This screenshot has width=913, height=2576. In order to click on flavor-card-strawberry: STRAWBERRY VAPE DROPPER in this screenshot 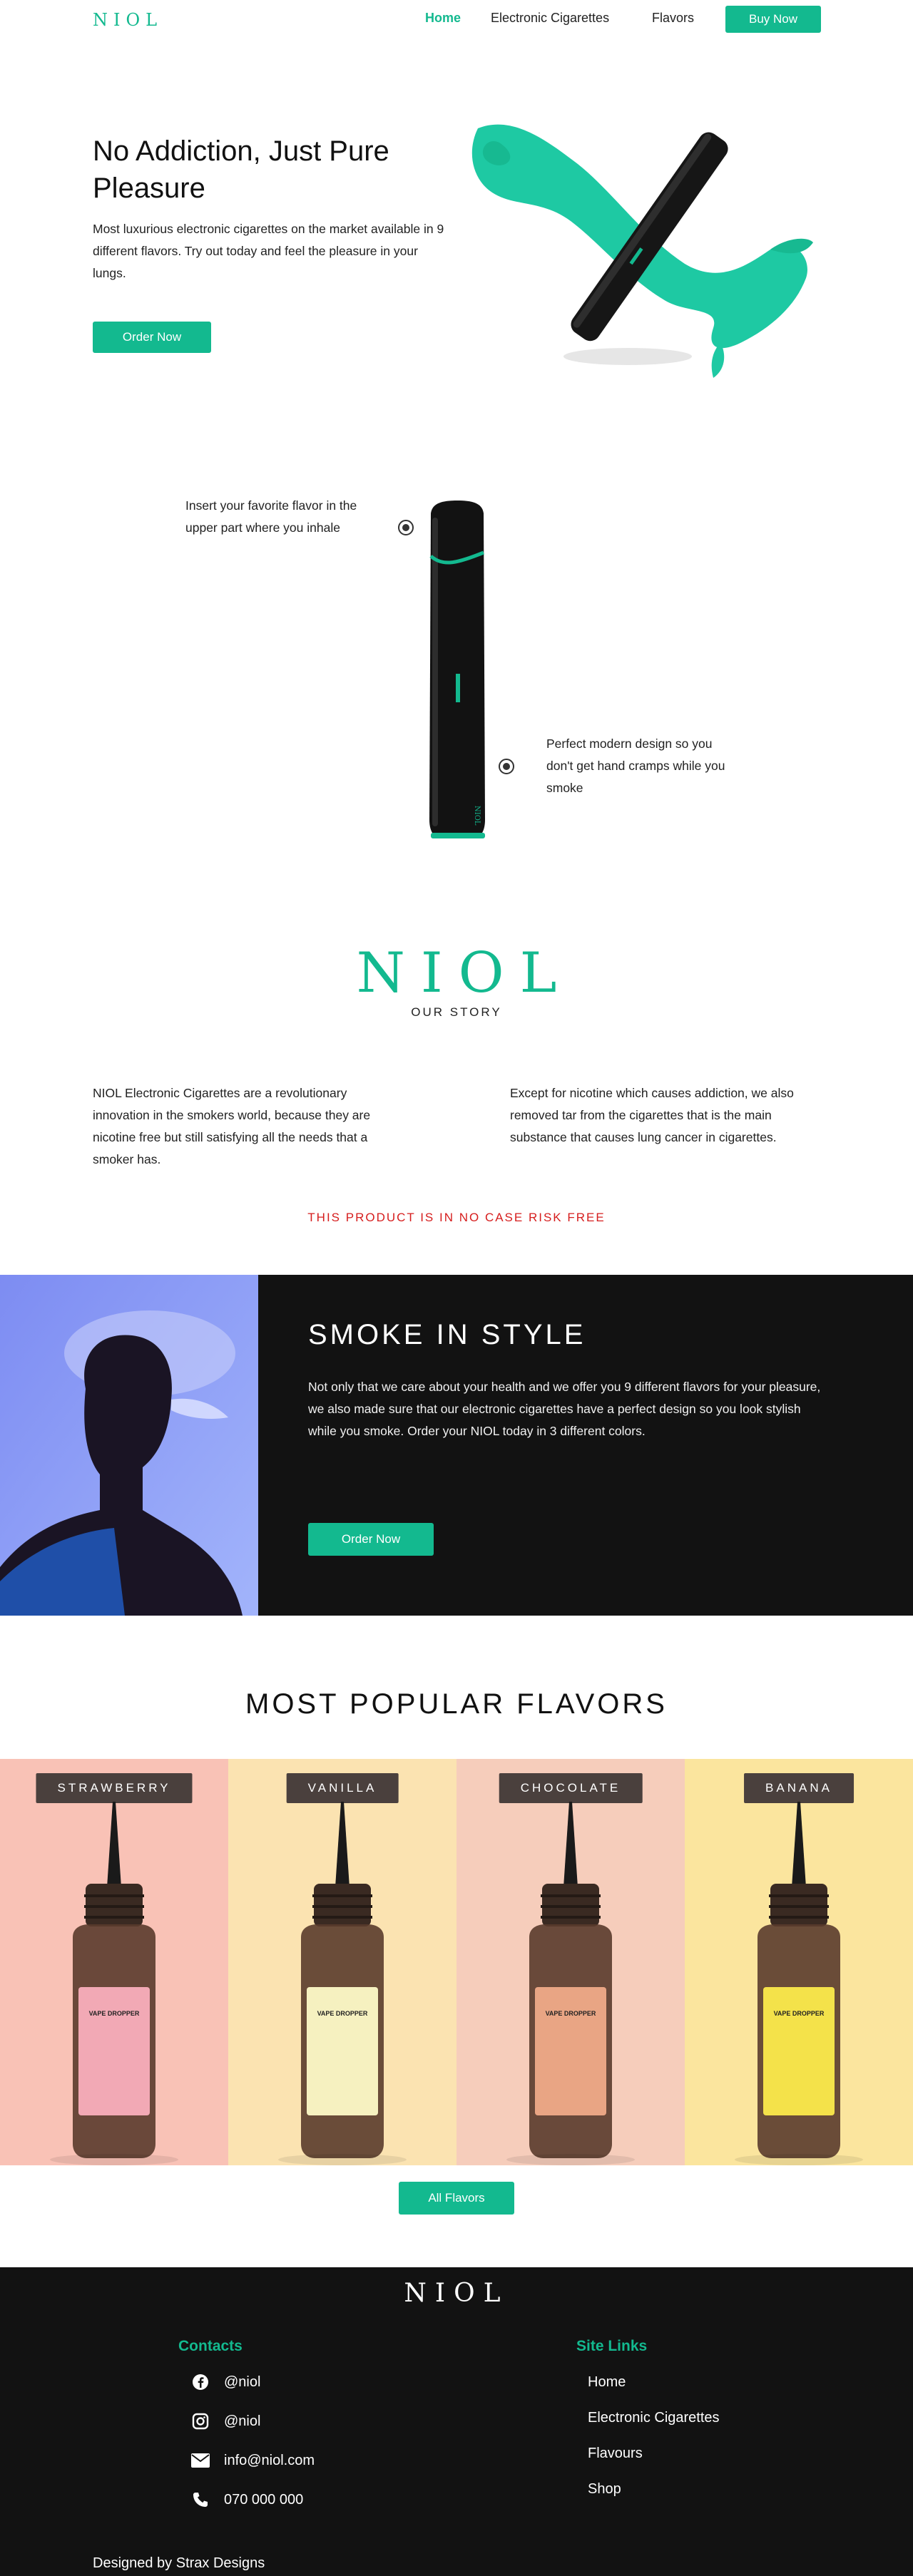, I will do `click(114, 1962)`.